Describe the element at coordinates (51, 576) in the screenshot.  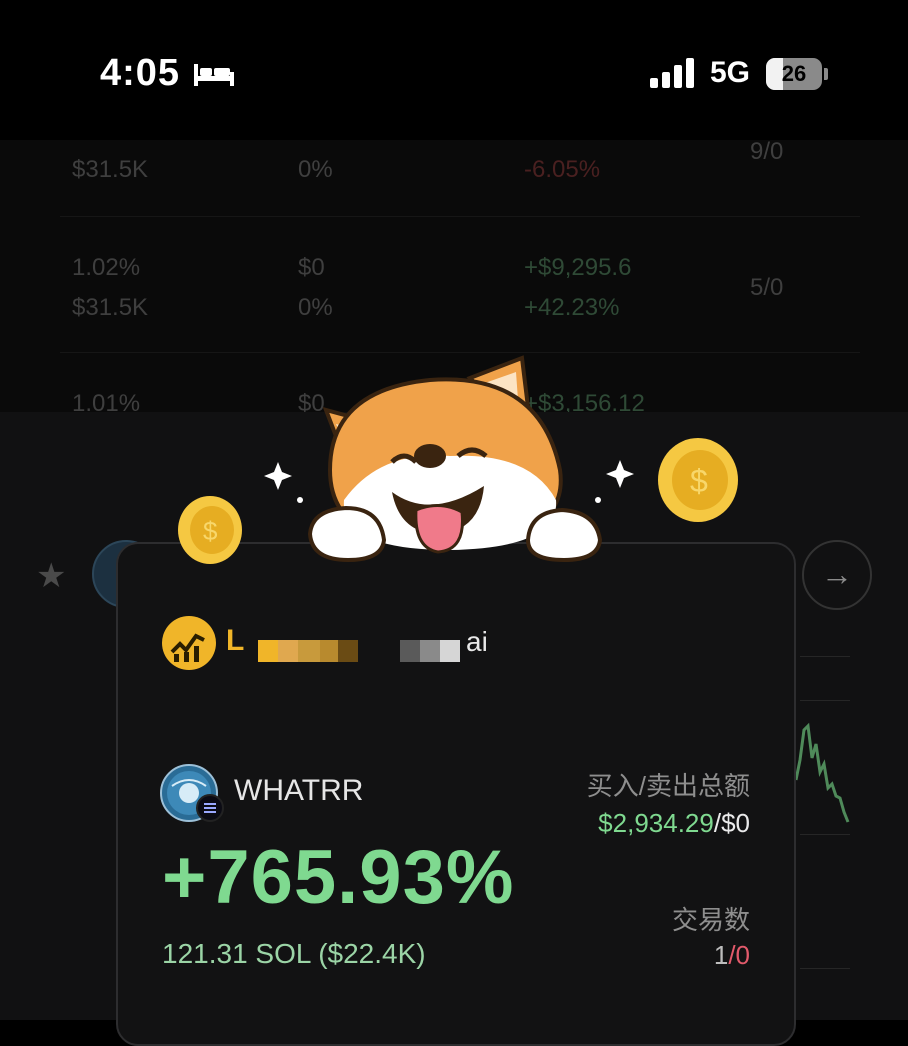
I see `favorite-star-icon: ★` at that location.